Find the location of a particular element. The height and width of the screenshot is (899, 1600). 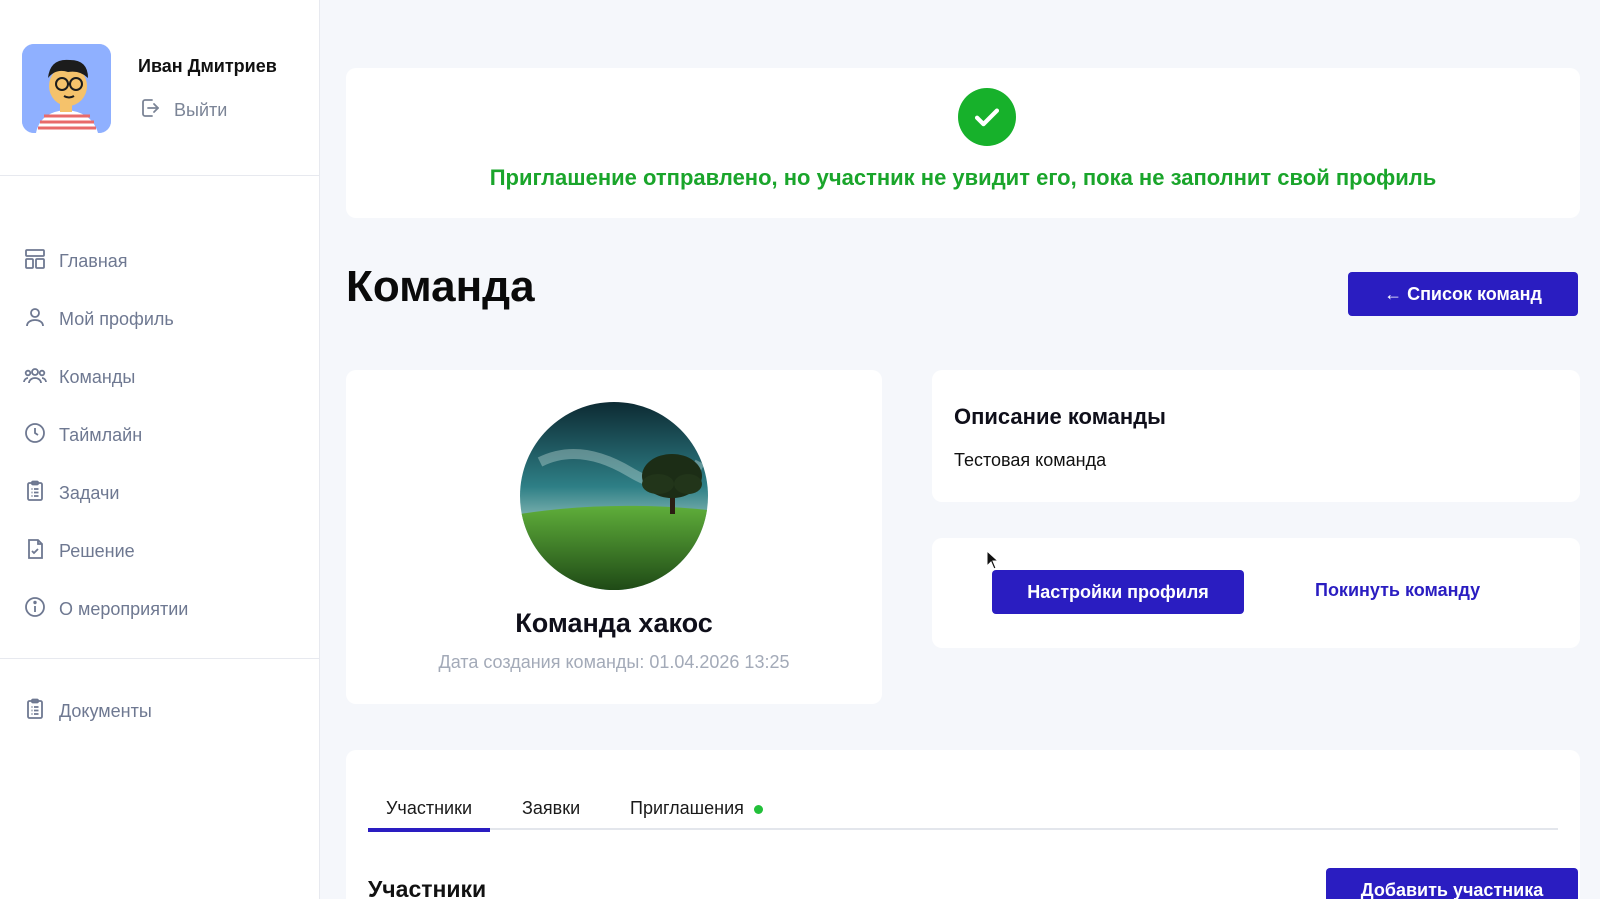

user-name: Иван Дмитриев is located at coordinates (207, 66).